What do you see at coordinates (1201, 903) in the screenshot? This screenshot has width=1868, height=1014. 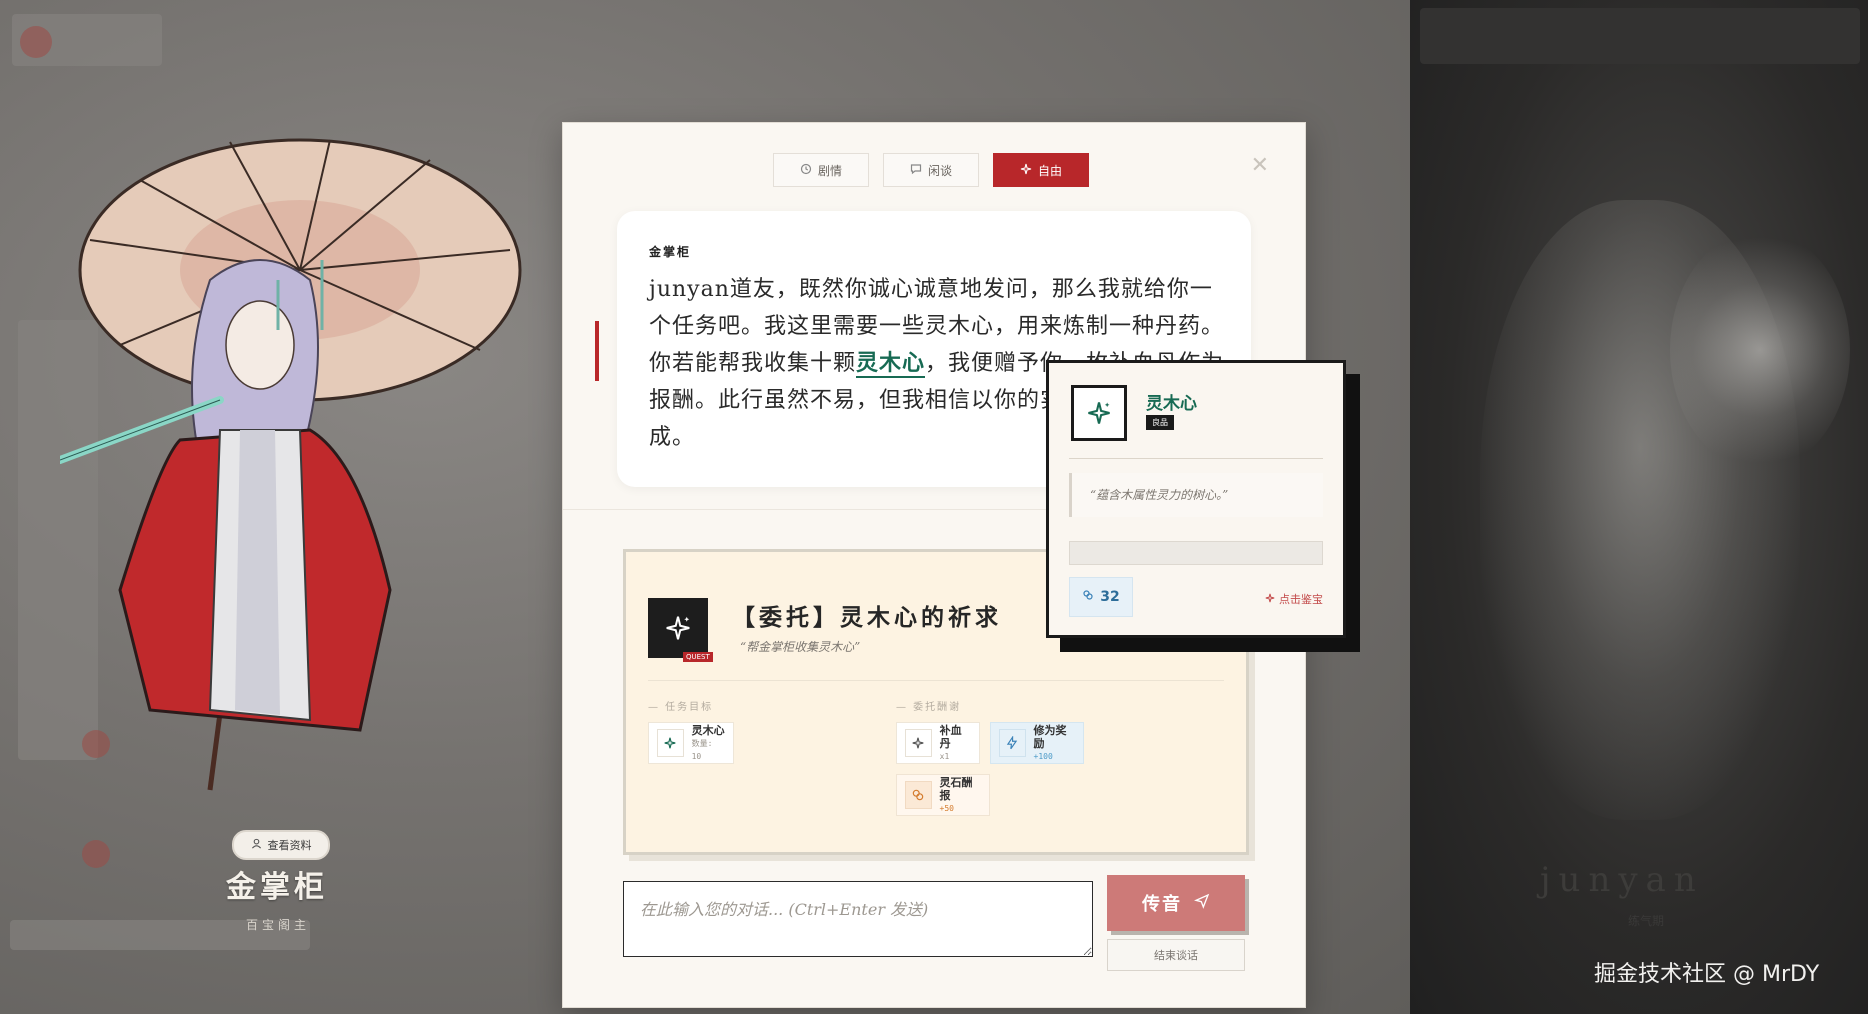 I see `paper-plane-icon` at bounding box center [1201, 903].